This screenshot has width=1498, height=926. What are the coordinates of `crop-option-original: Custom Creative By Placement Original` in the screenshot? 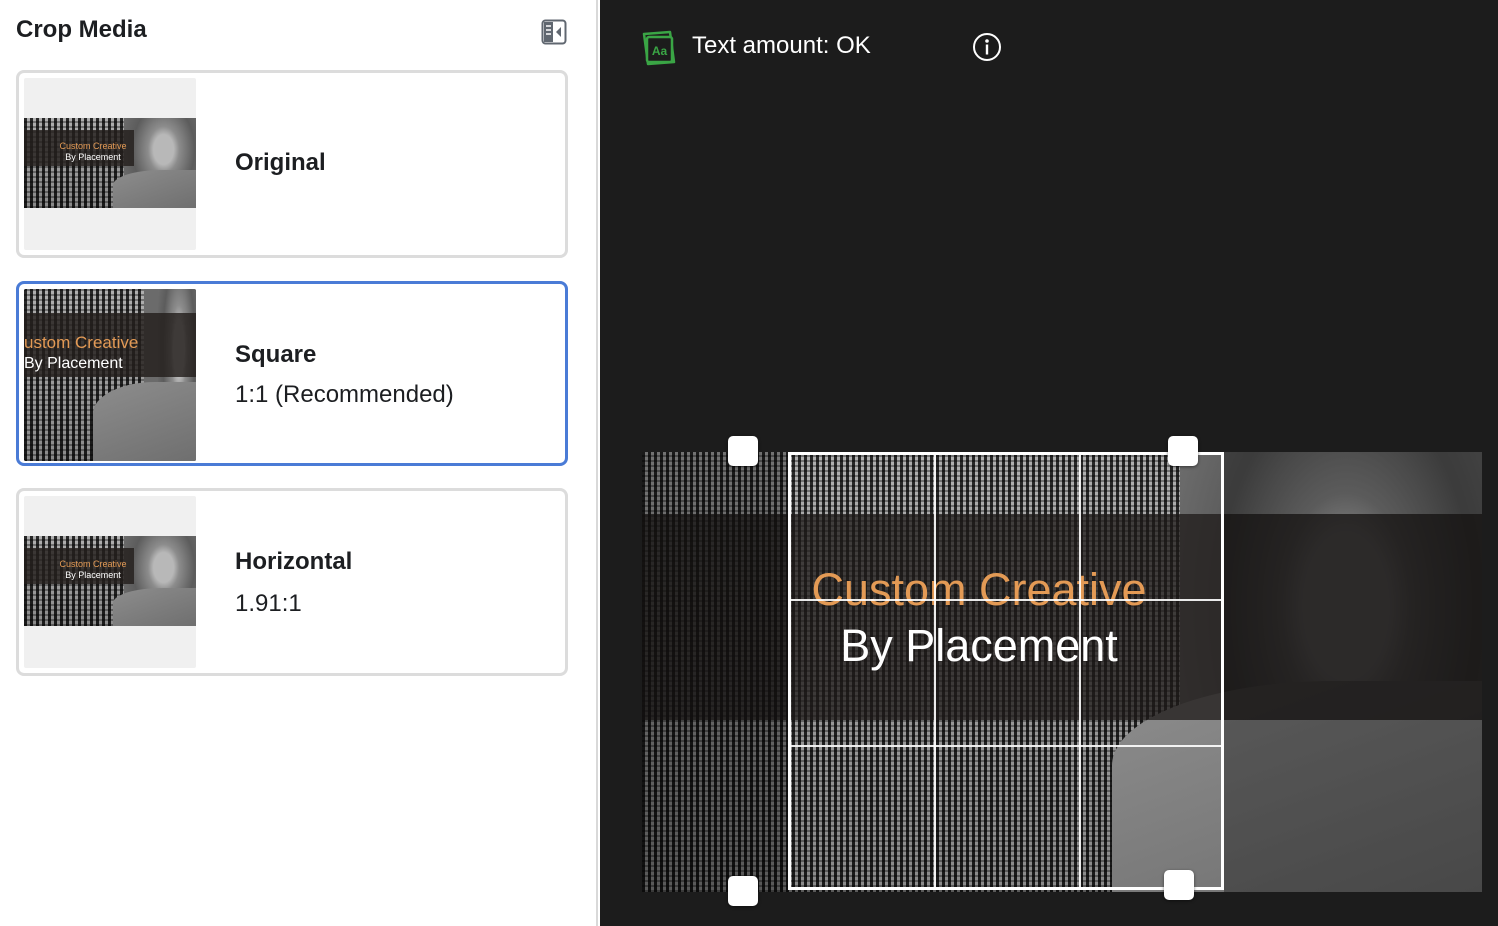 It's located at (292, 164).